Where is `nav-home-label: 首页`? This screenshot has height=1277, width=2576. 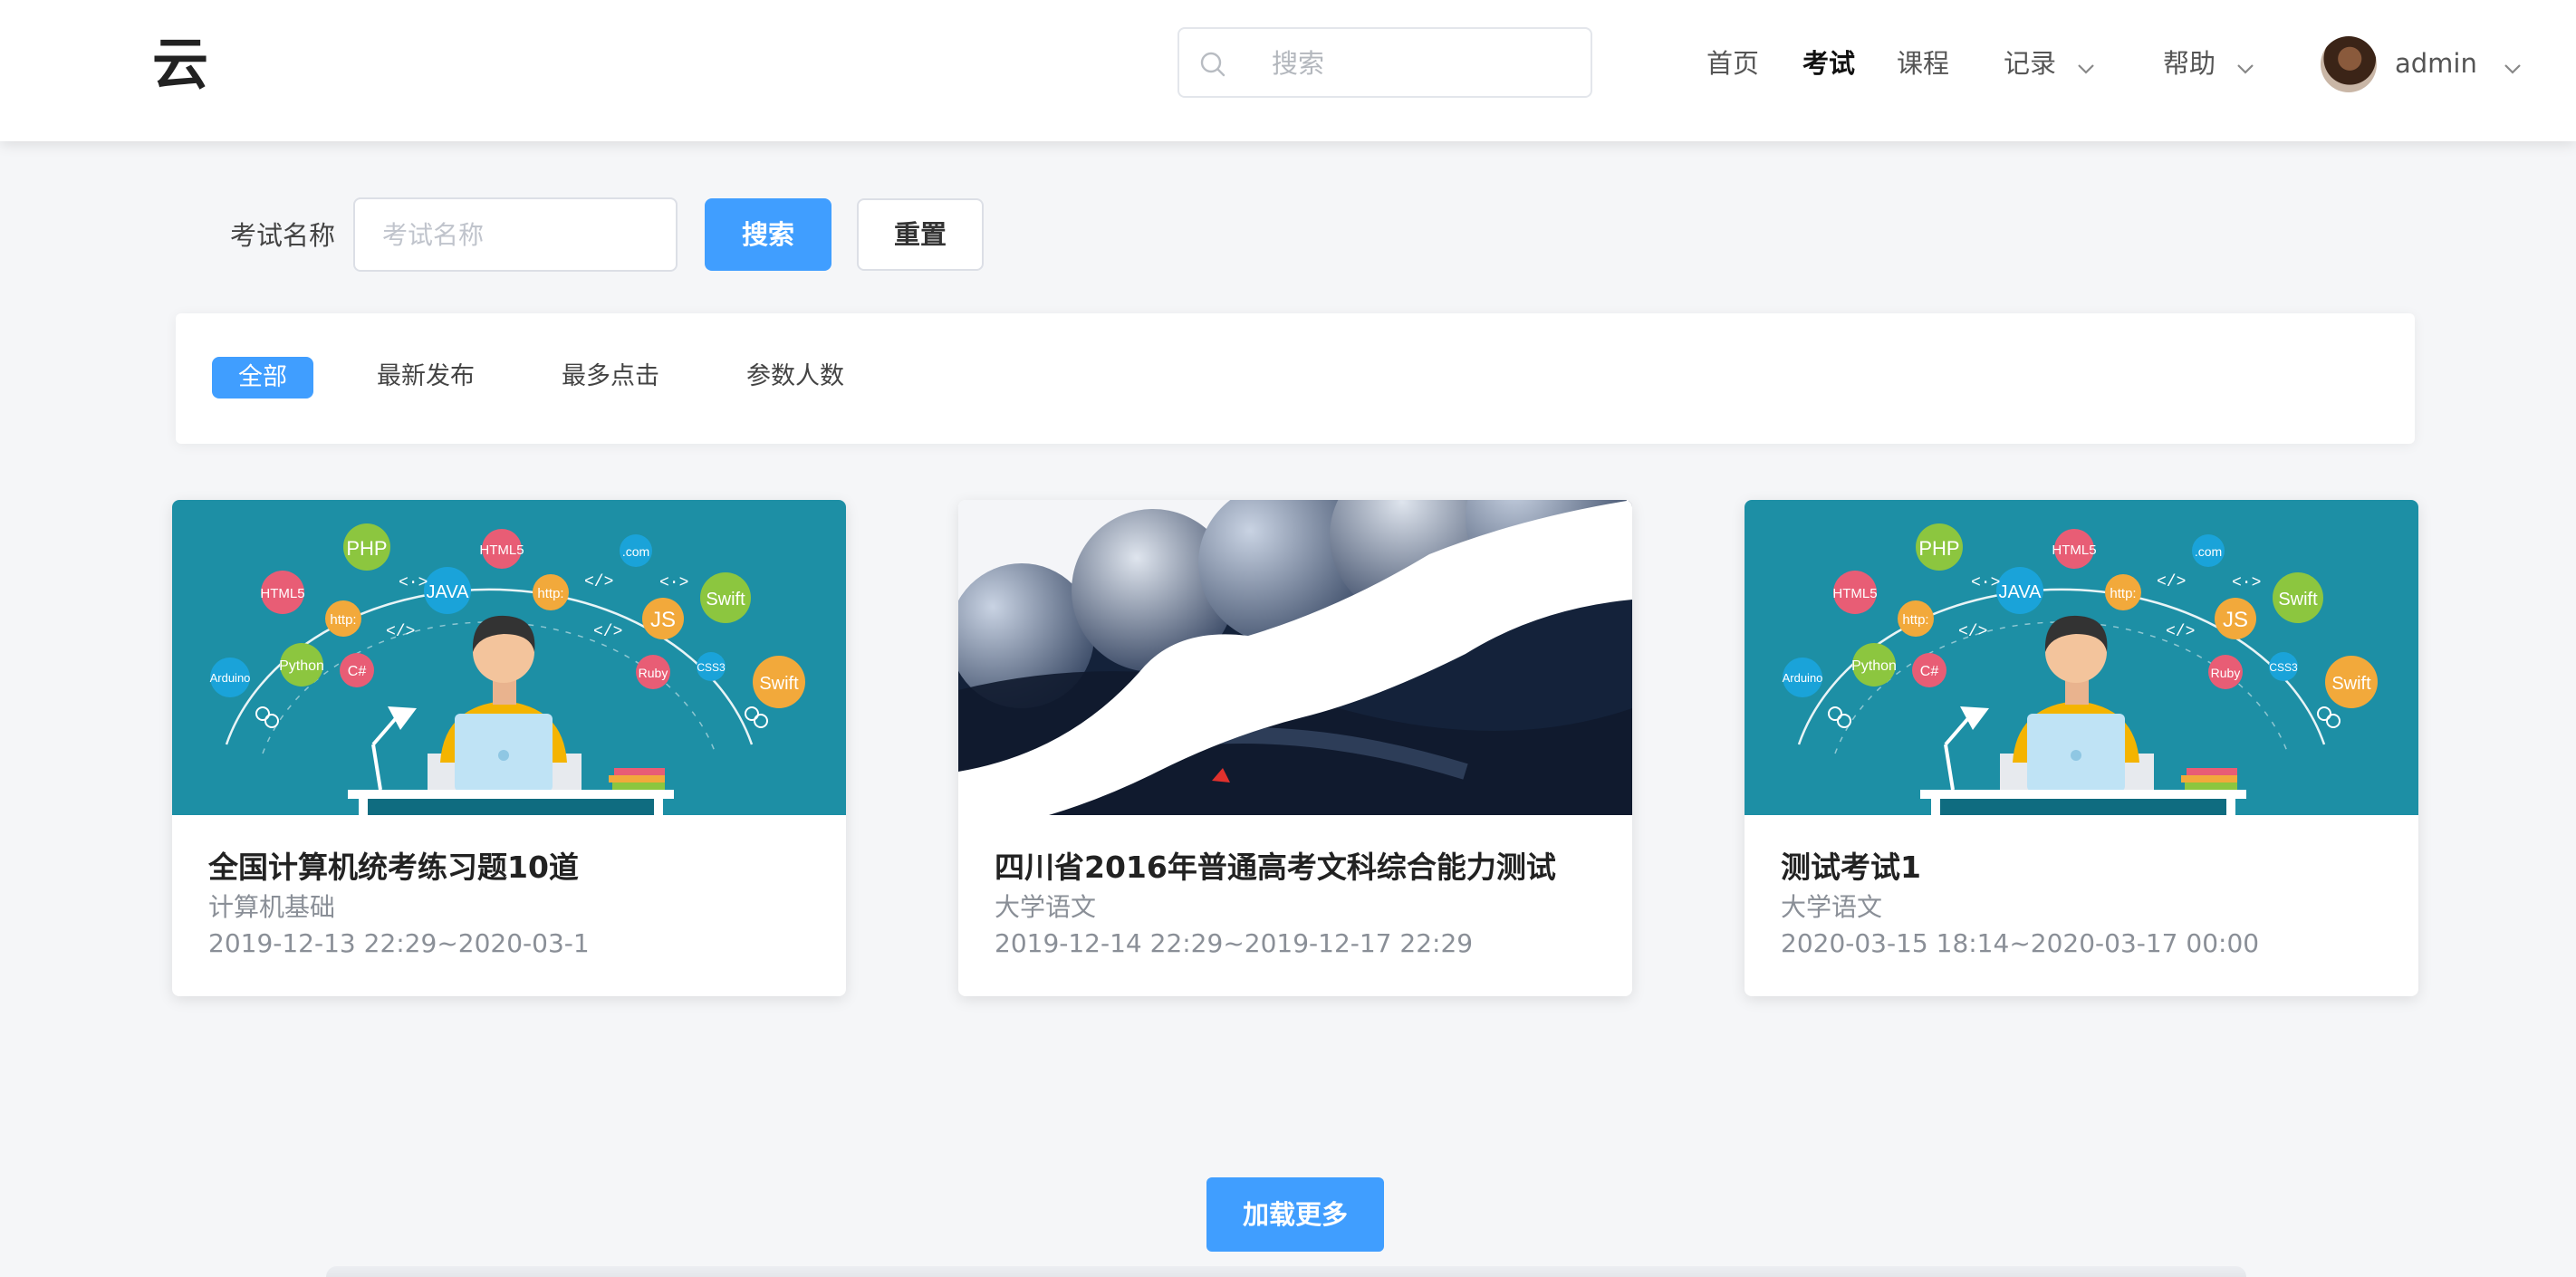 nav-home-label: 首页 is located at coordinates (1733, 64).